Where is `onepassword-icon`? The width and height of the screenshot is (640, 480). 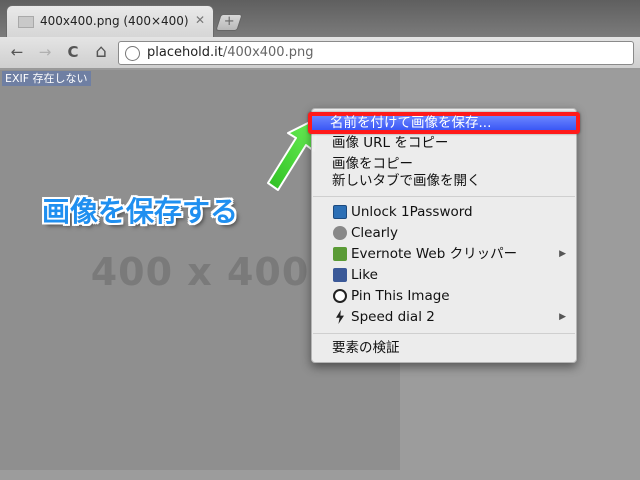
onepassword-icon is located at coordinates (340, 212).